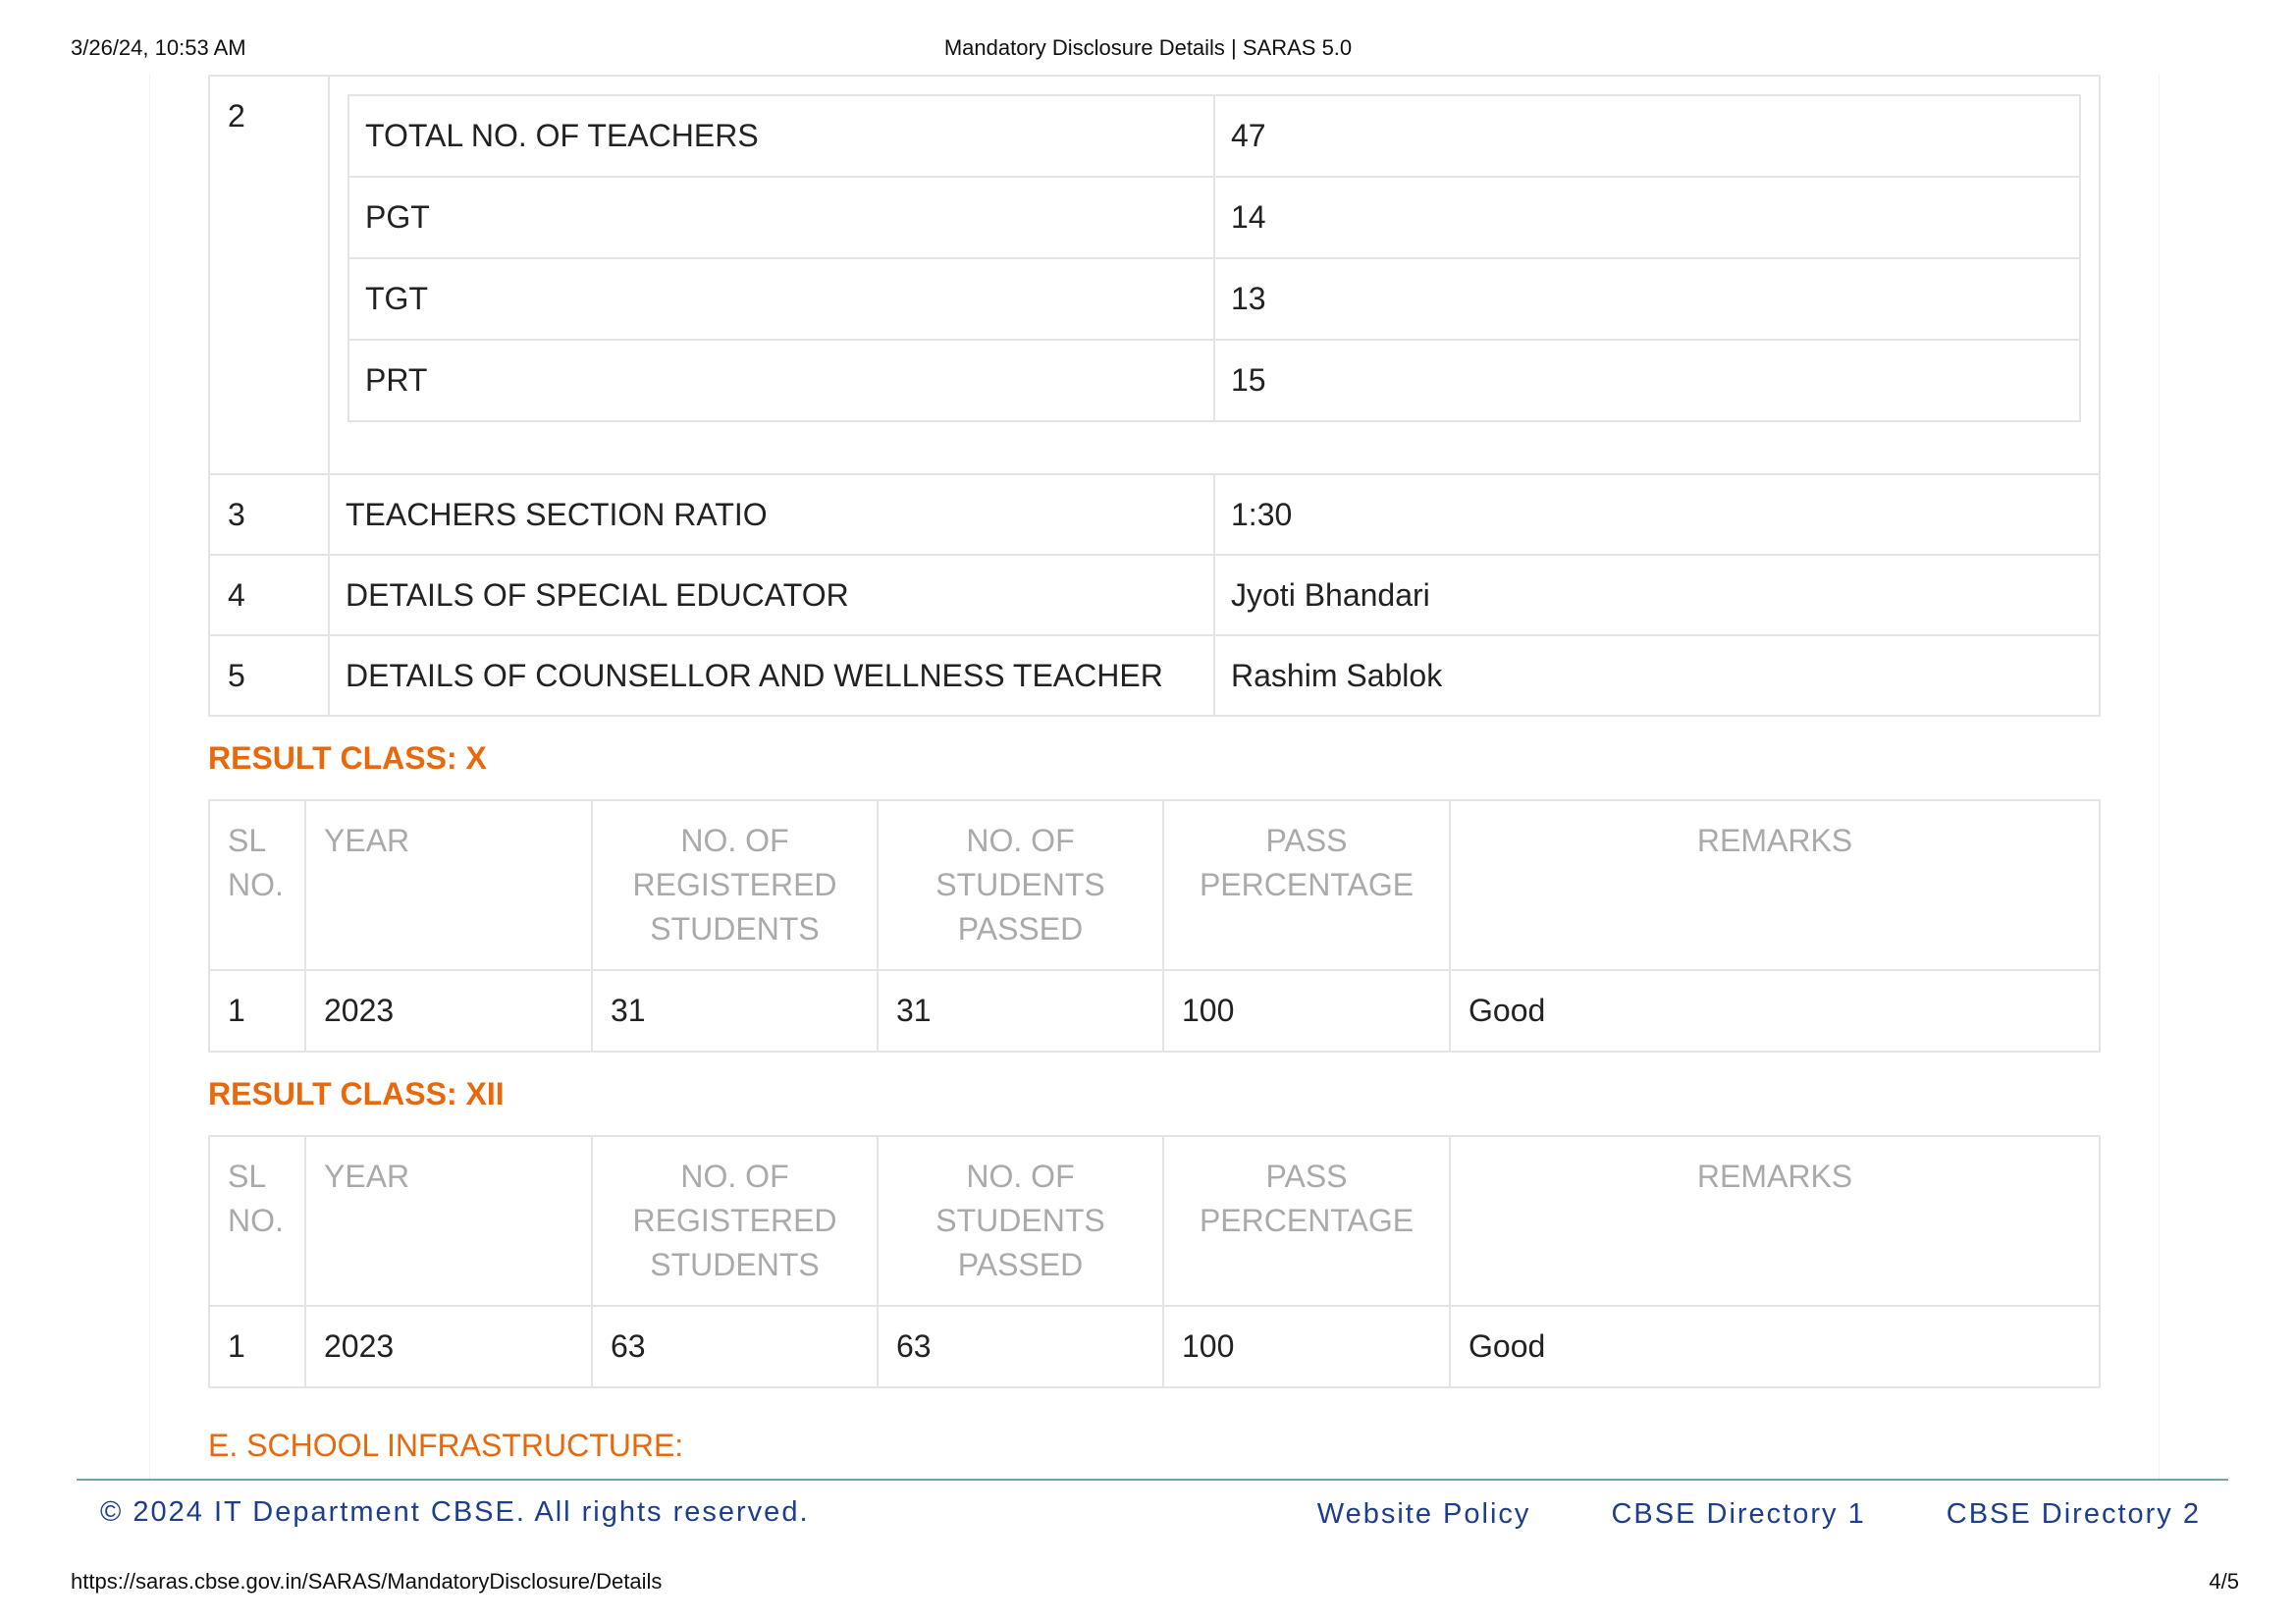 This screenshot has height=1623, width=2296. What do you see at coordinates (1647, 218) in the screenshot?
I see `value-cell: 14` at bounding box center [1647, 218].